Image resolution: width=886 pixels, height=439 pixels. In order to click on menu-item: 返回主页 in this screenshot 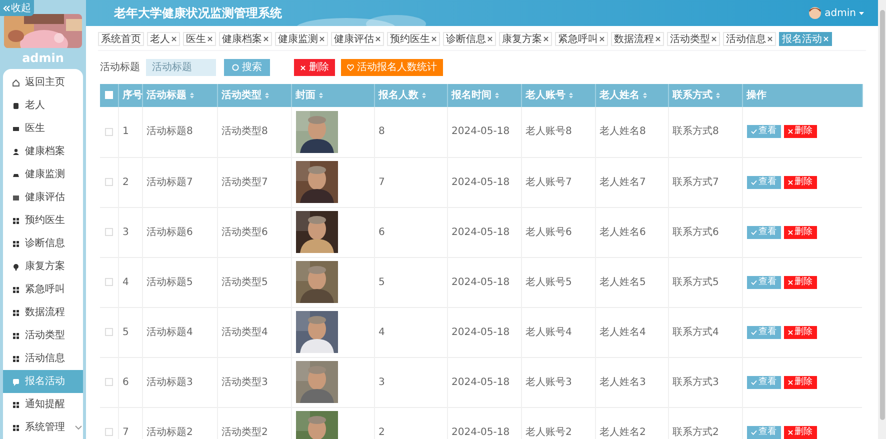, I will do `click(43, 82)`.